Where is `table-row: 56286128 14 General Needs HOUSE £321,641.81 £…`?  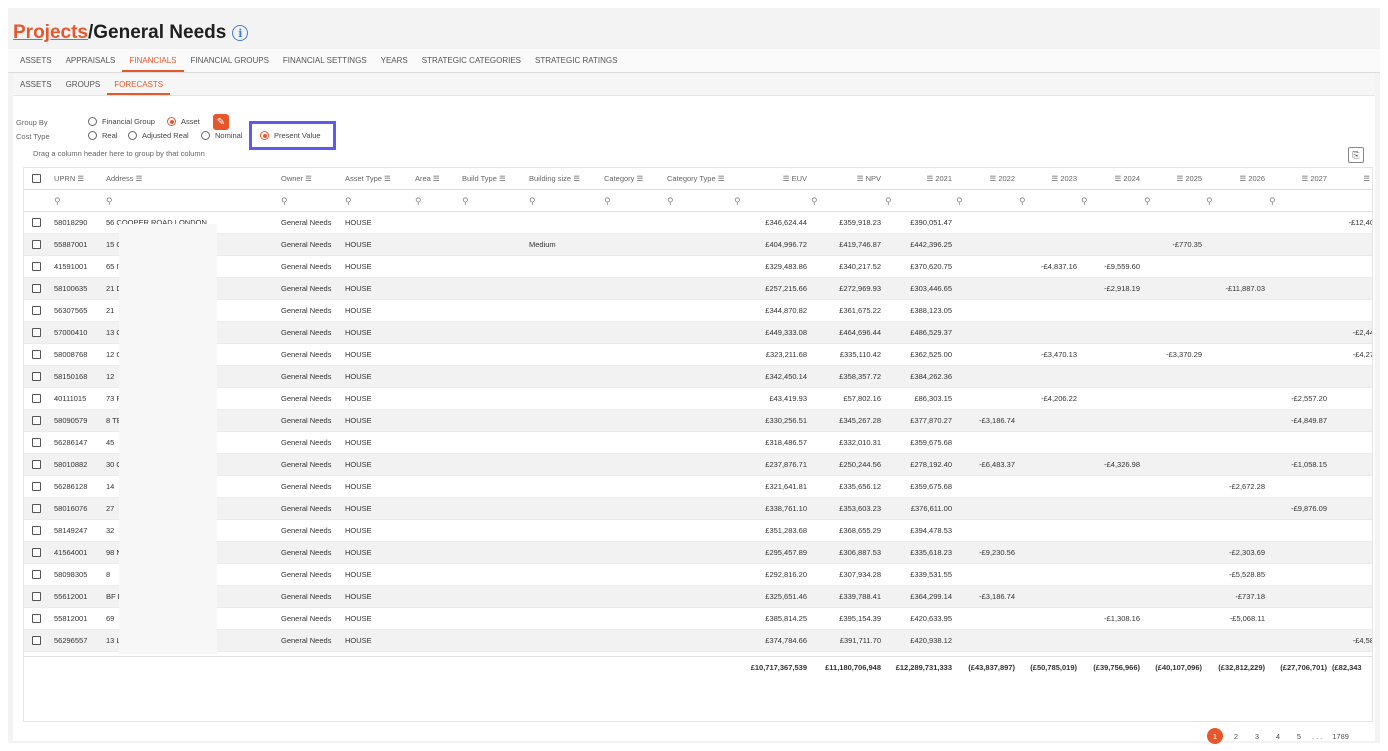 table-row: 56286128 14 General Needs HOUSE £321,641.81 £… is located at coordinates (698, 487).